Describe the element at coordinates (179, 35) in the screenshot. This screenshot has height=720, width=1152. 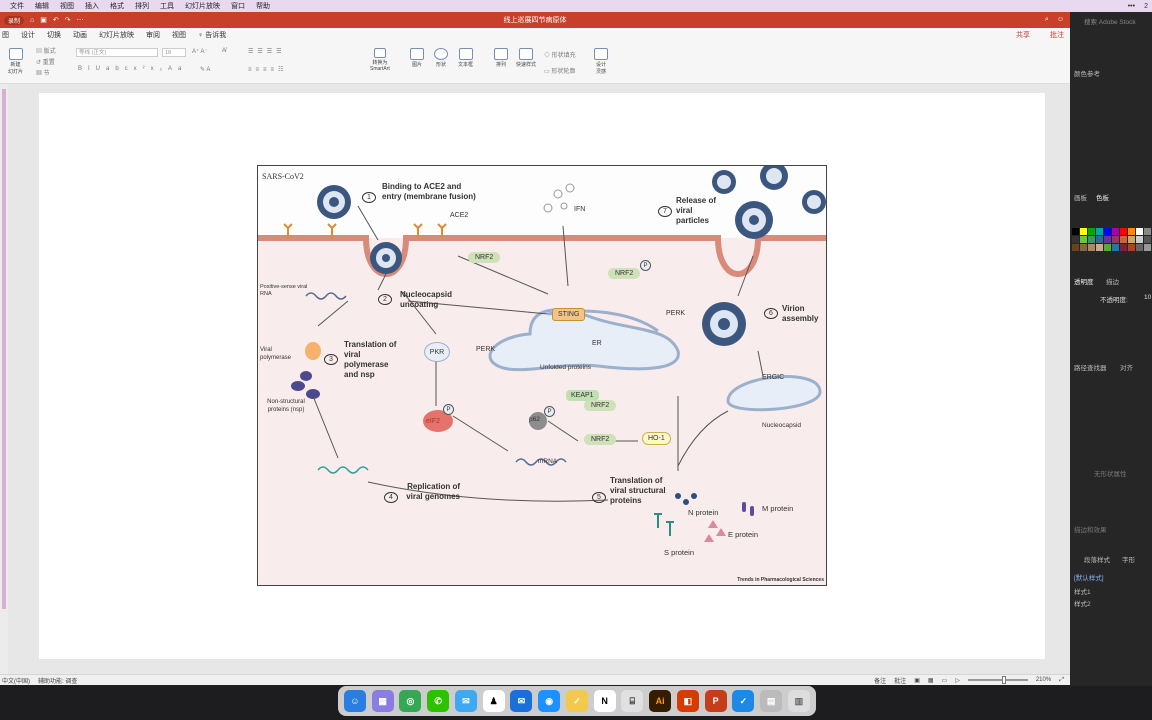
I see `tab-view: 视图` at that location.